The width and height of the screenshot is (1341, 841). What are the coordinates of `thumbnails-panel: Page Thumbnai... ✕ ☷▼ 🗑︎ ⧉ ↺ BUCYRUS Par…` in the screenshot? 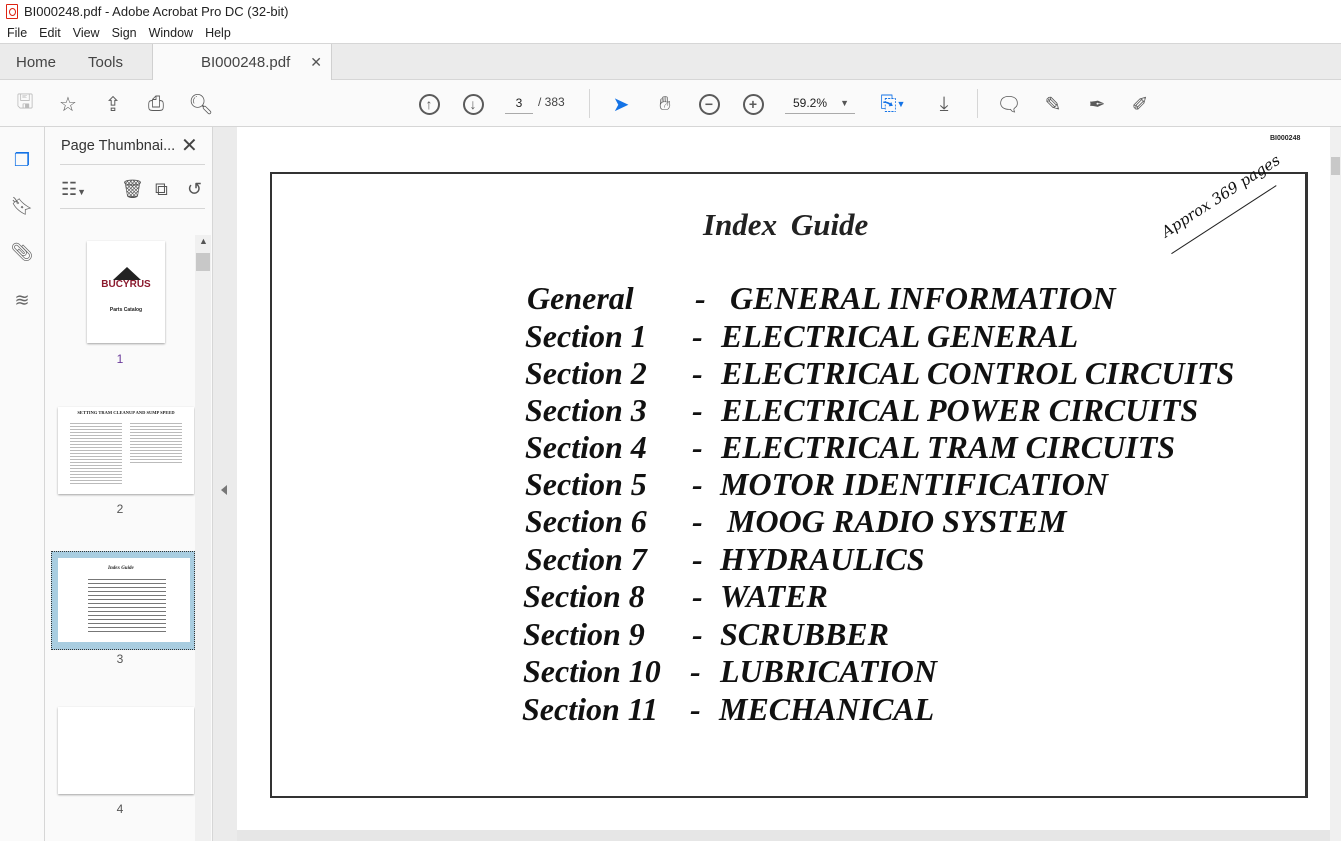 It's located at (128, 484).